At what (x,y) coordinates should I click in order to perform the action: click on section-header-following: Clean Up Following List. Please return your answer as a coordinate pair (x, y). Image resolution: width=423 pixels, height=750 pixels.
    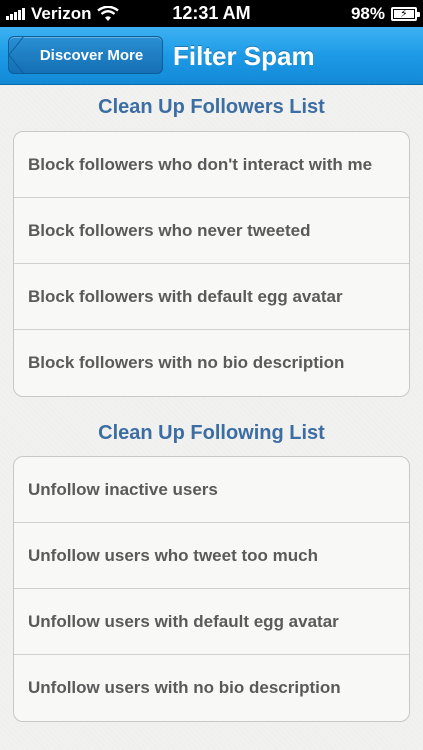
    Looking at the image, I should click on (211, 433).